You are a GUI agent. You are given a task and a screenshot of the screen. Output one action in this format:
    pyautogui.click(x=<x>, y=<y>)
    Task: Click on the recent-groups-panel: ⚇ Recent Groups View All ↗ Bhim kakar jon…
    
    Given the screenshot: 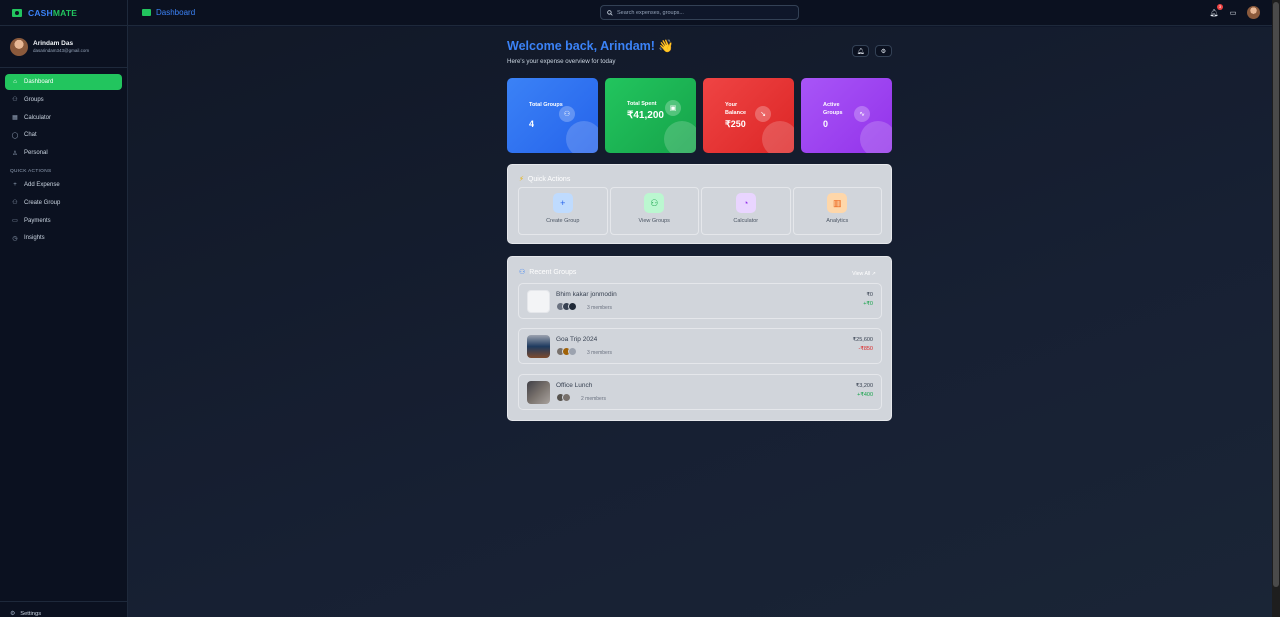 What is the action you would take?
    pyautogui.click(x=699, y=338)
    